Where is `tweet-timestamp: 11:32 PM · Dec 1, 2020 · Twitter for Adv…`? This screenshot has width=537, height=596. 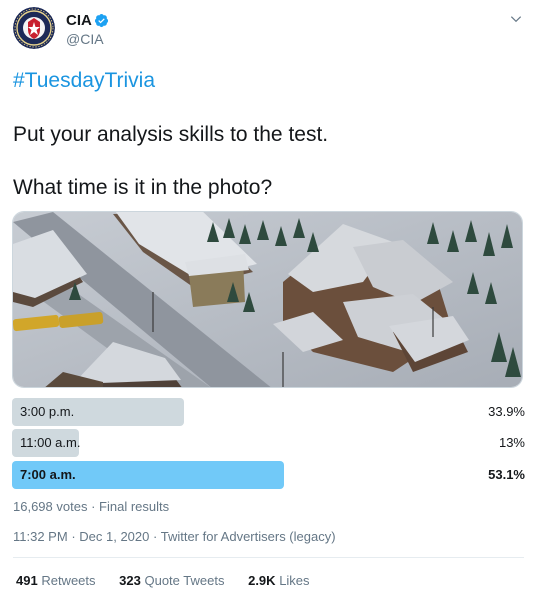 tweet-timestamp: 11:32 PM · Dec 1, 2020 · Twitter for Adv… is located at coordinates (174, 536).